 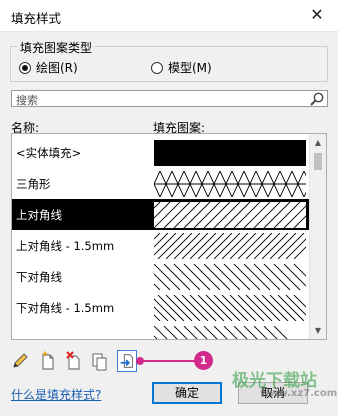 What do you see at coordinates (169, 16) in the screenshot?
I see `title-bar: 填充样式 ✕` at bounding box center [169, 16].